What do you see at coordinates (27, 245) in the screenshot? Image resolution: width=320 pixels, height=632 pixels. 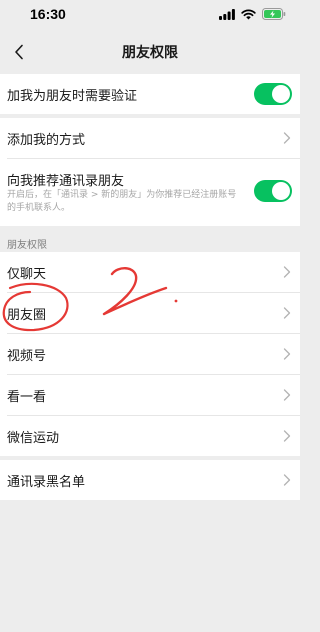 I see `friend-permissions-header: 朋友权限` at bounding box center [27, 245].